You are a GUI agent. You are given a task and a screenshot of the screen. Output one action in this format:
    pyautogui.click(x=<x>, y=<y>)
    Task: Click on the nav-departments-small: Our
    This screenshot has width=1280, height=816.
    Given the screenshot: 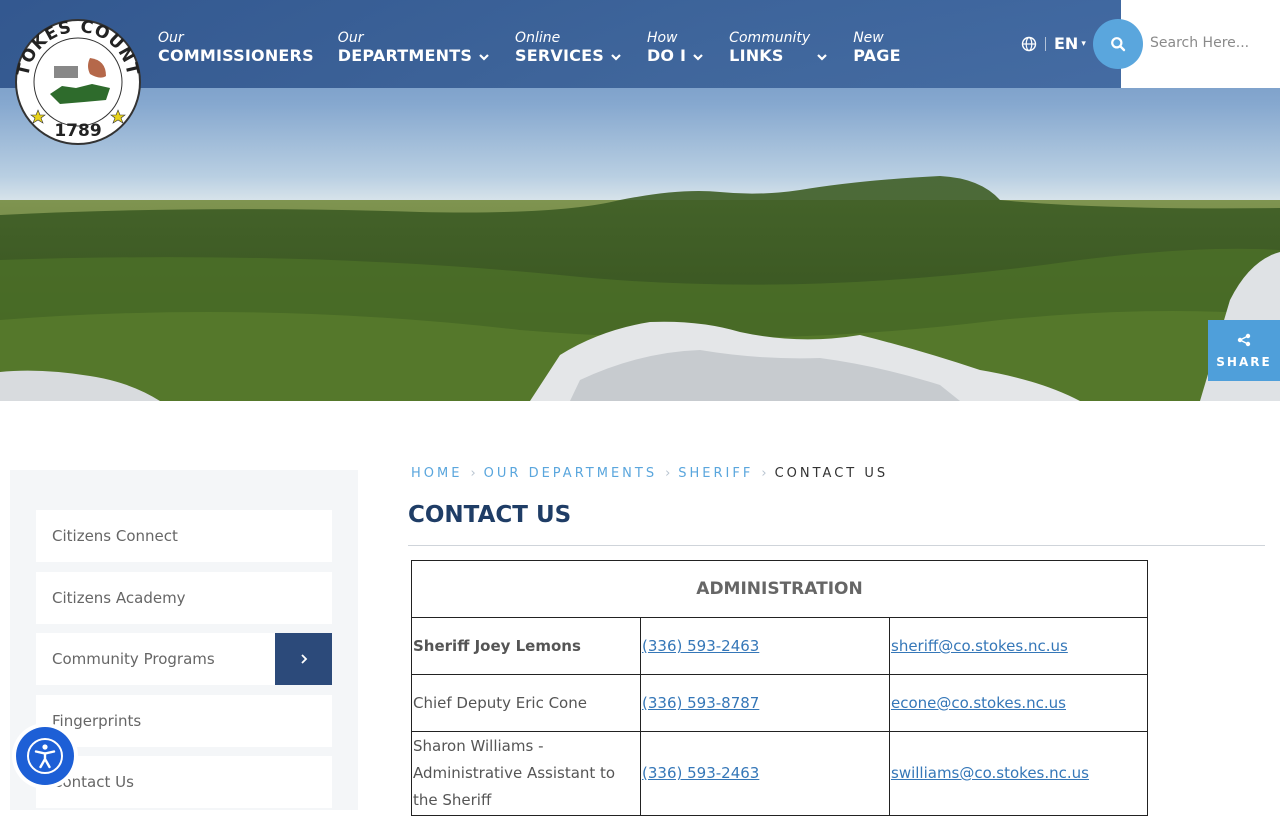 What is the action you would take?
    pyautogui.click(x=350, y=38)
    